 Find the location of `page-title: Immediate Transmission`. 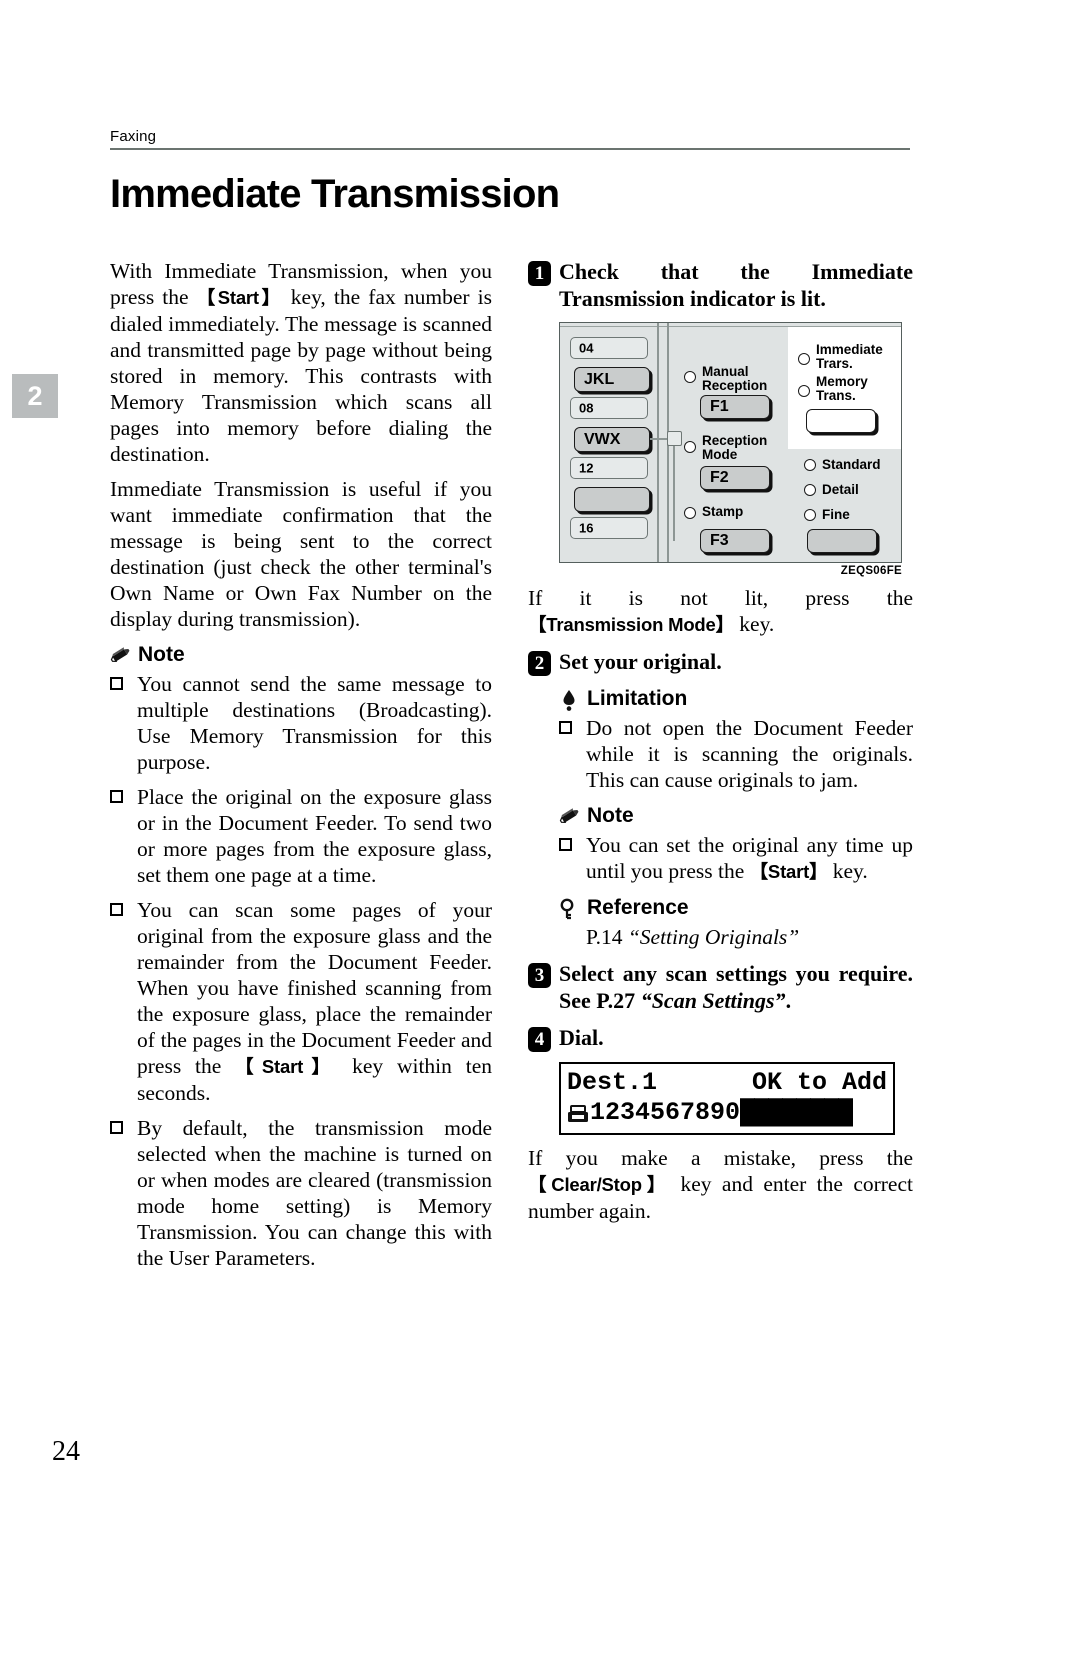

page-title: Immediate Transmission is located at coordinates (335, 194).